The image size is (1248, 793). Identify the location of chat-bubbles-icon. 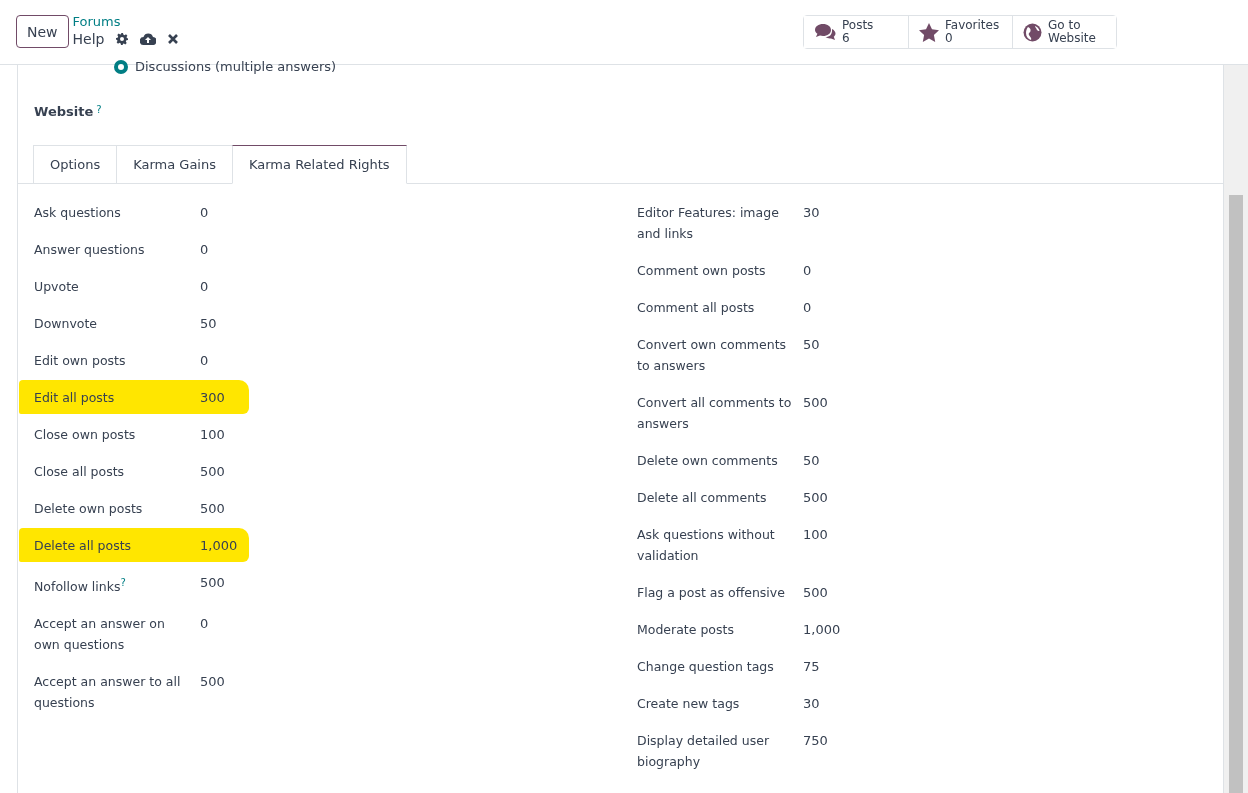
(825, 32).